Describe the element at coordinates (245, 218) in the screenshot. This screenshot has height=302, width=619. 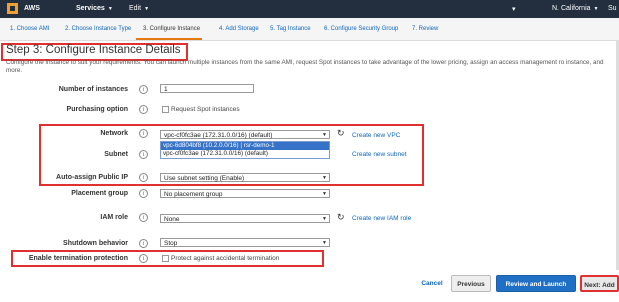
I see `iam-select: None ▼` at that location.